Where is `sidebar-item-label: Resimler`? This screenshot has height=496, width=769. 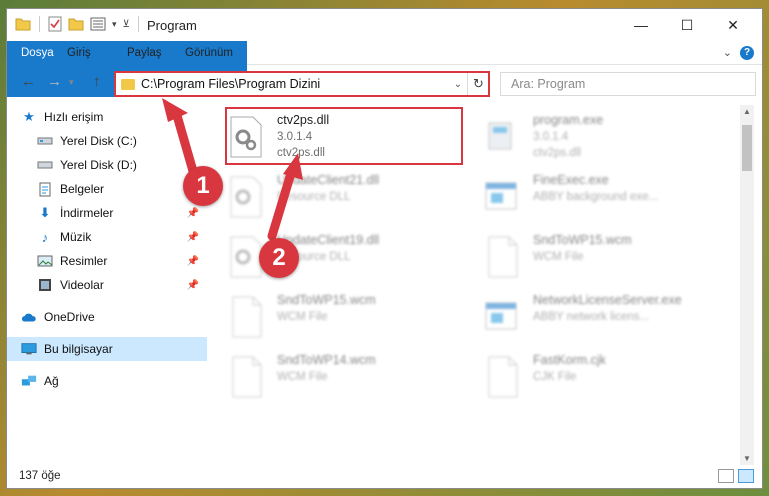 sidebar-item-label: Resimler is located at coordinates (84, 261).